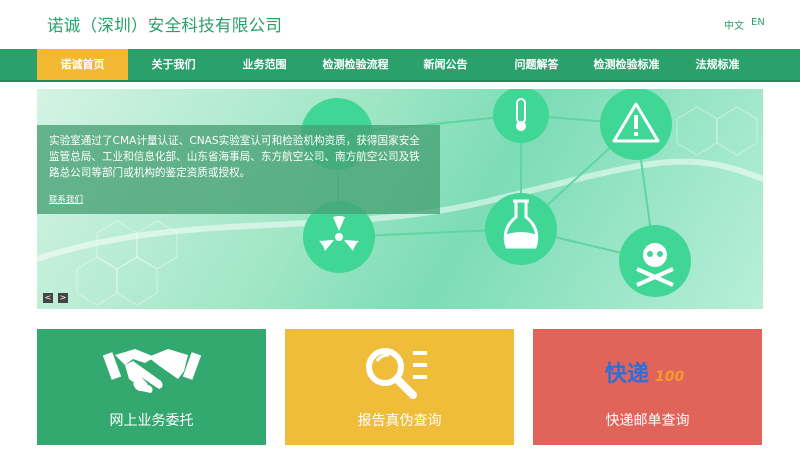 This screenshot has height=456, width=800. I want to click on lang-en-link: EN, so click(758, 22).